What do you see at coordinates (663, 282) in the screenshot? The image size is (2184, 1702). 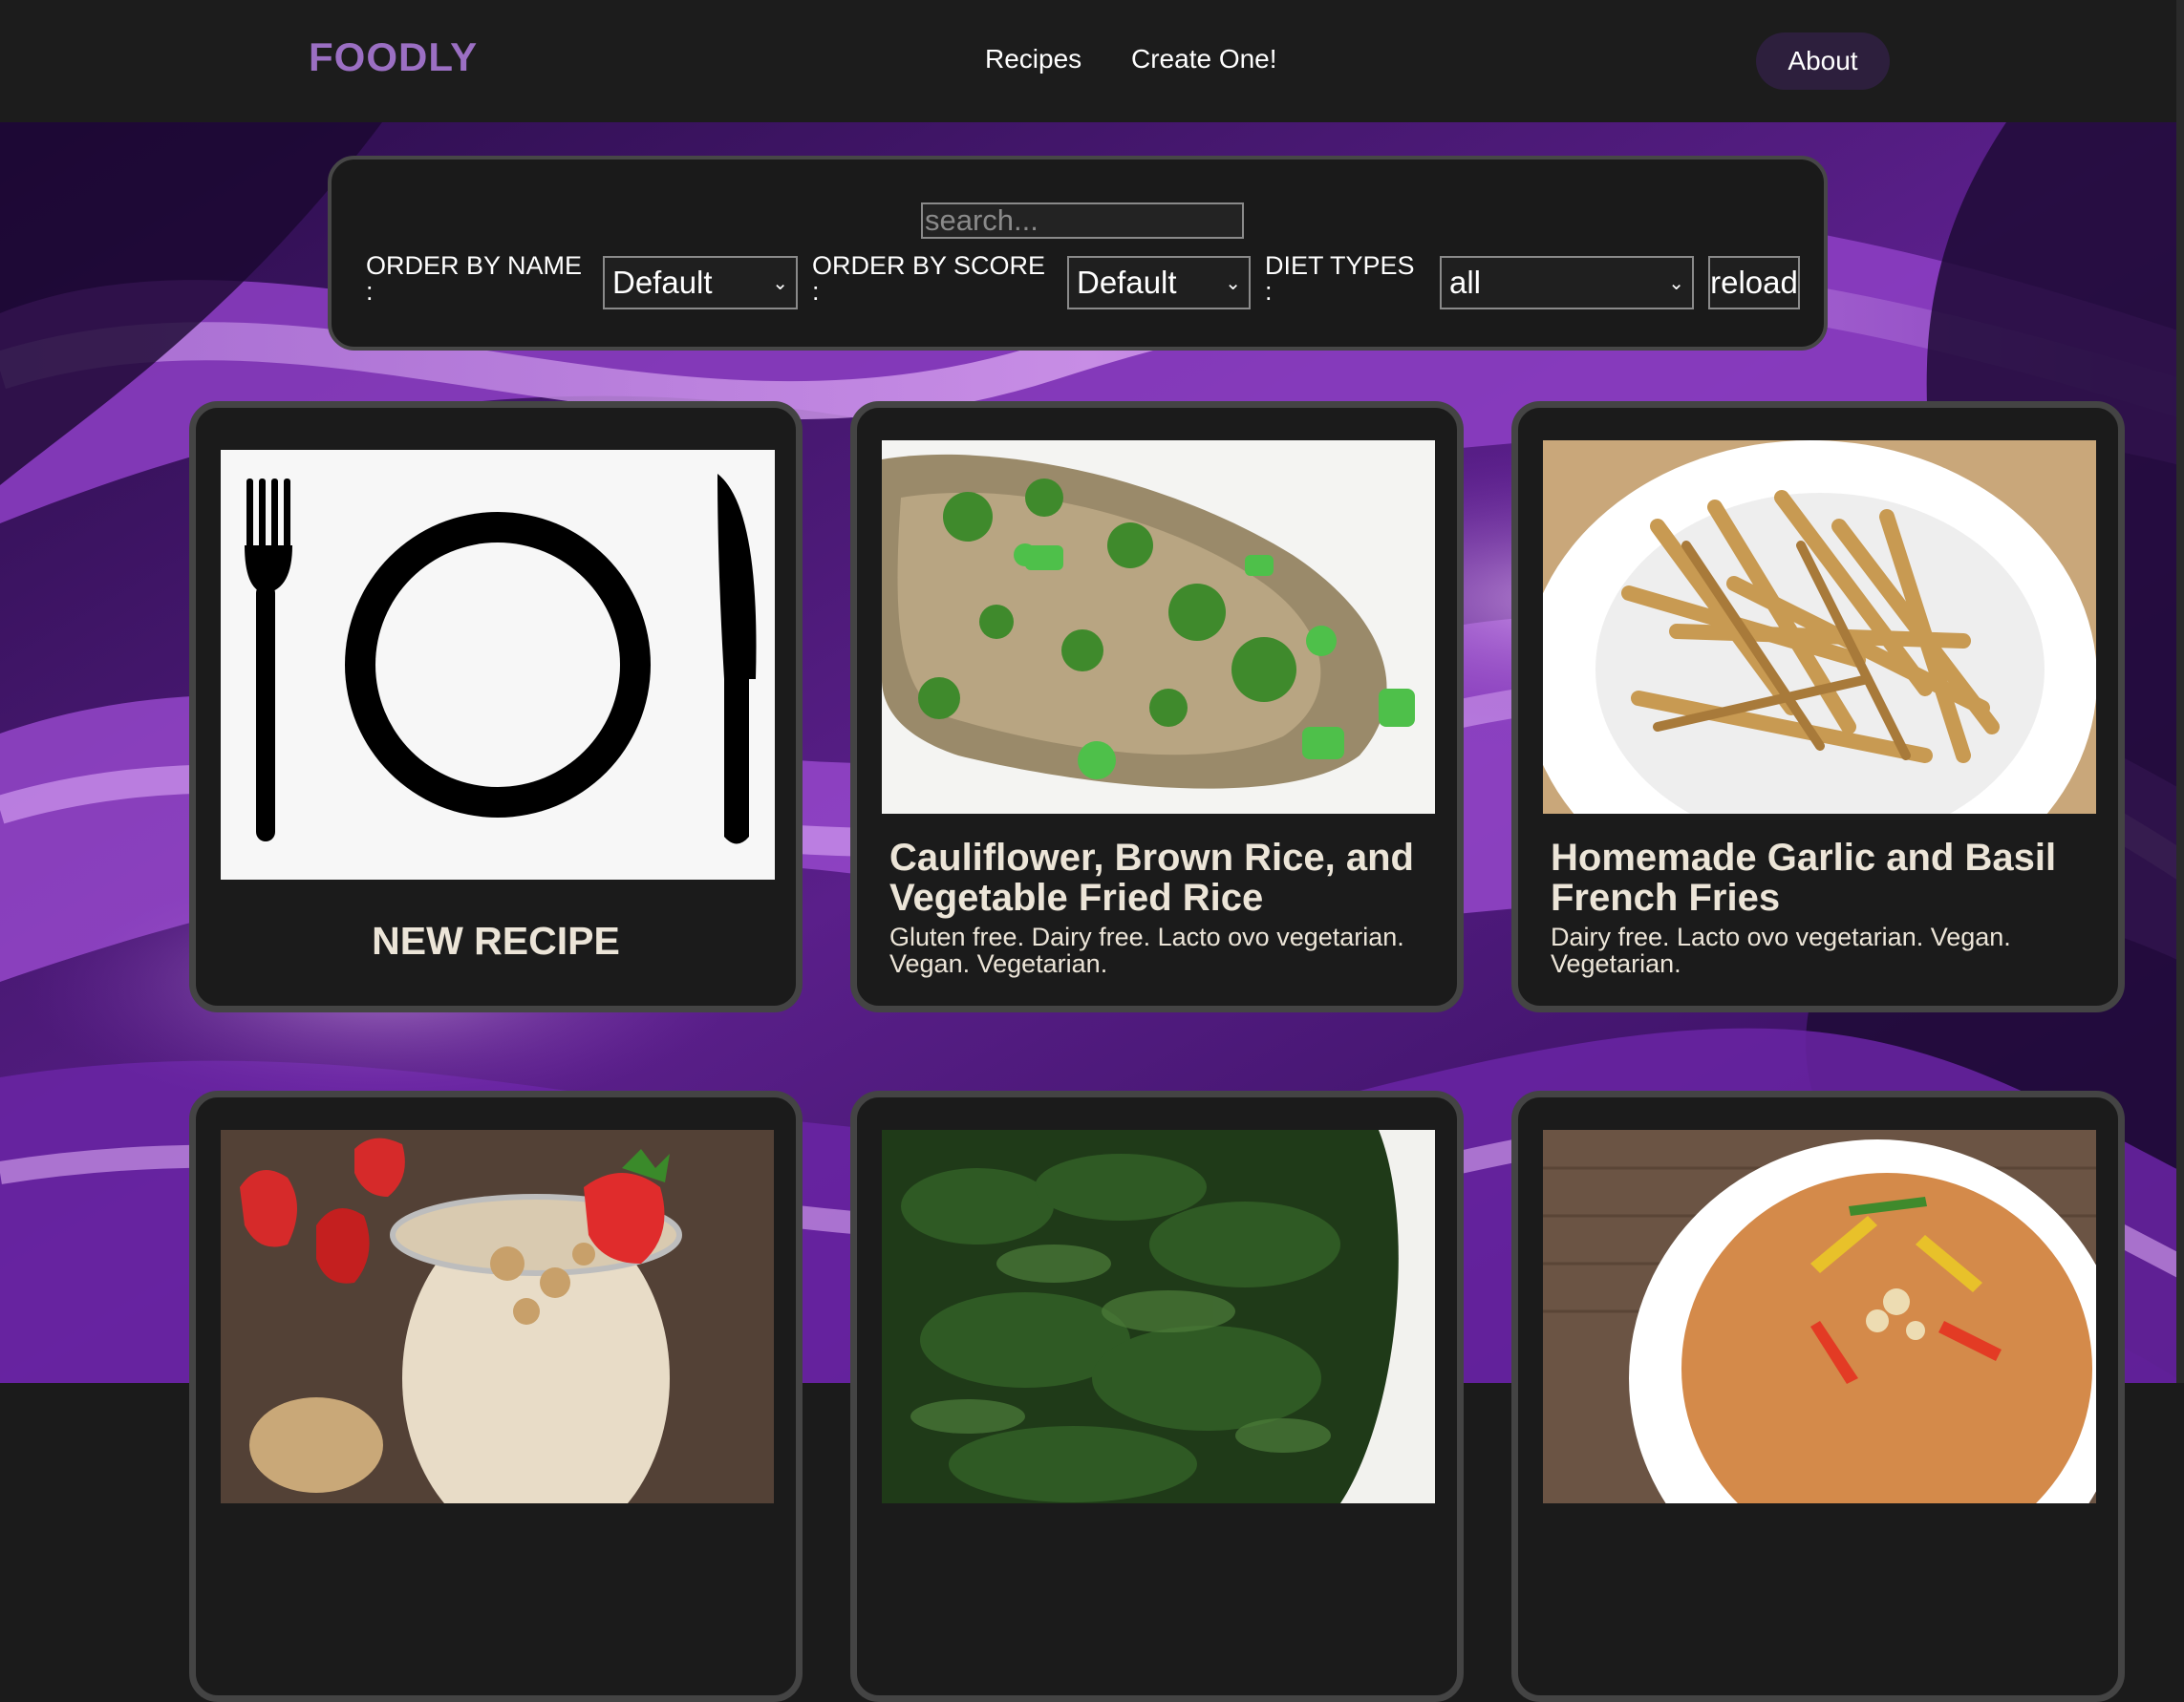 I see `order-by-name-value: Default` at bounding box center [663, 282].